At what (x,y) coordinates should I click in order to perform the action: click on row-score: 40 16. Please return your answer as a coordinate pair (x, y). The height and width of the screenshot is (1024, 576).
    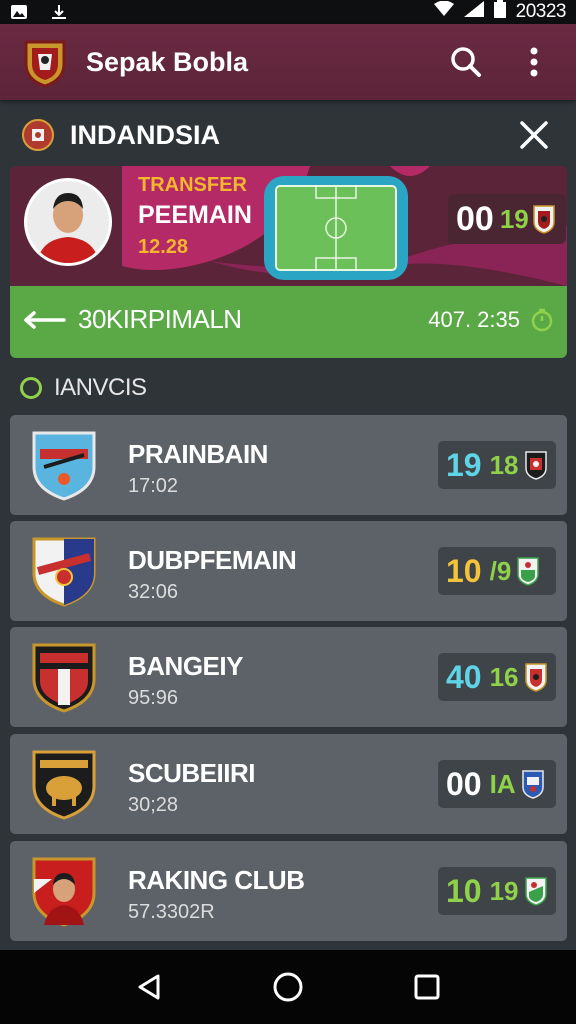
    Looking at the image, I should click on (497, 677).